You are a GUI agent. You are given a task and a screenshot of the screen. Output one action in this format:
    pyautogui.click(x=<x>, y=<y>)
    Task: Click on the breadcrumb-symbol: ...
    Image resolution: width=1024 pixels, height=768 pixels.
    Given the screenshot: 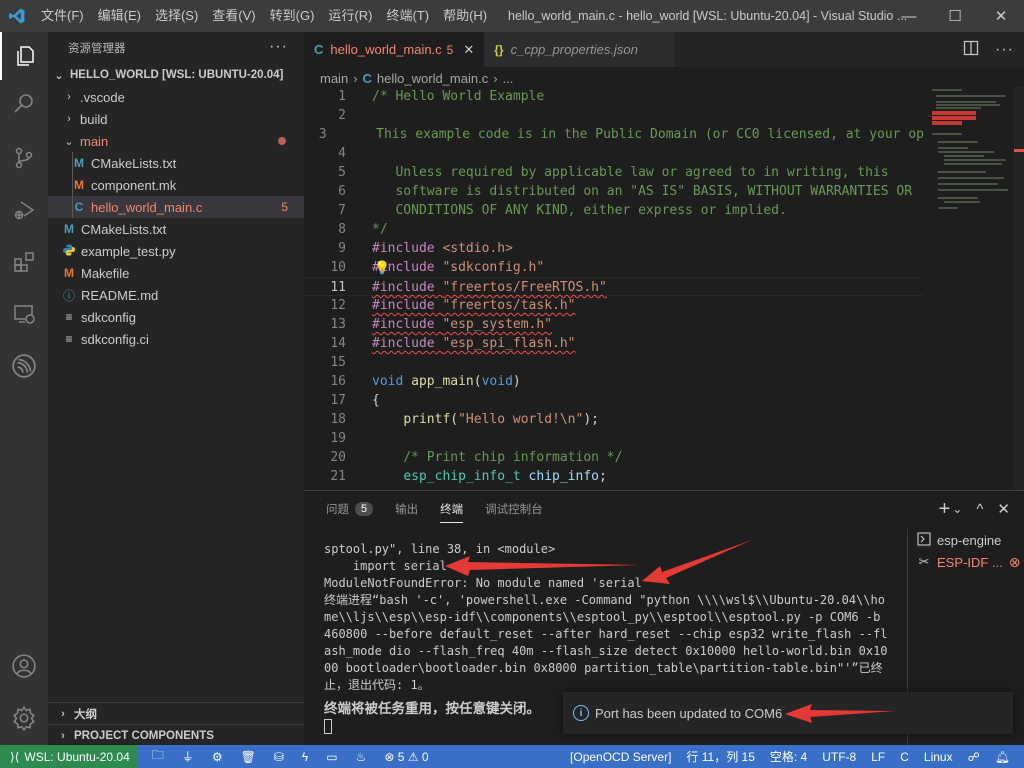 What is the action you would take?
    pyautogui.click(x=508, y=78)
    